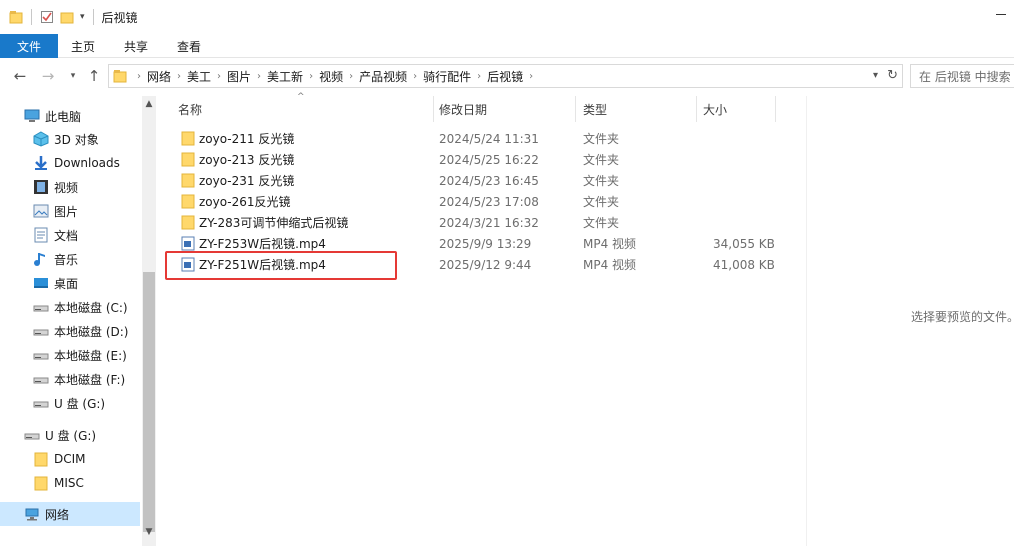  I want to click on recent-locations-chevron-icon: ▾, so click(73, 76).